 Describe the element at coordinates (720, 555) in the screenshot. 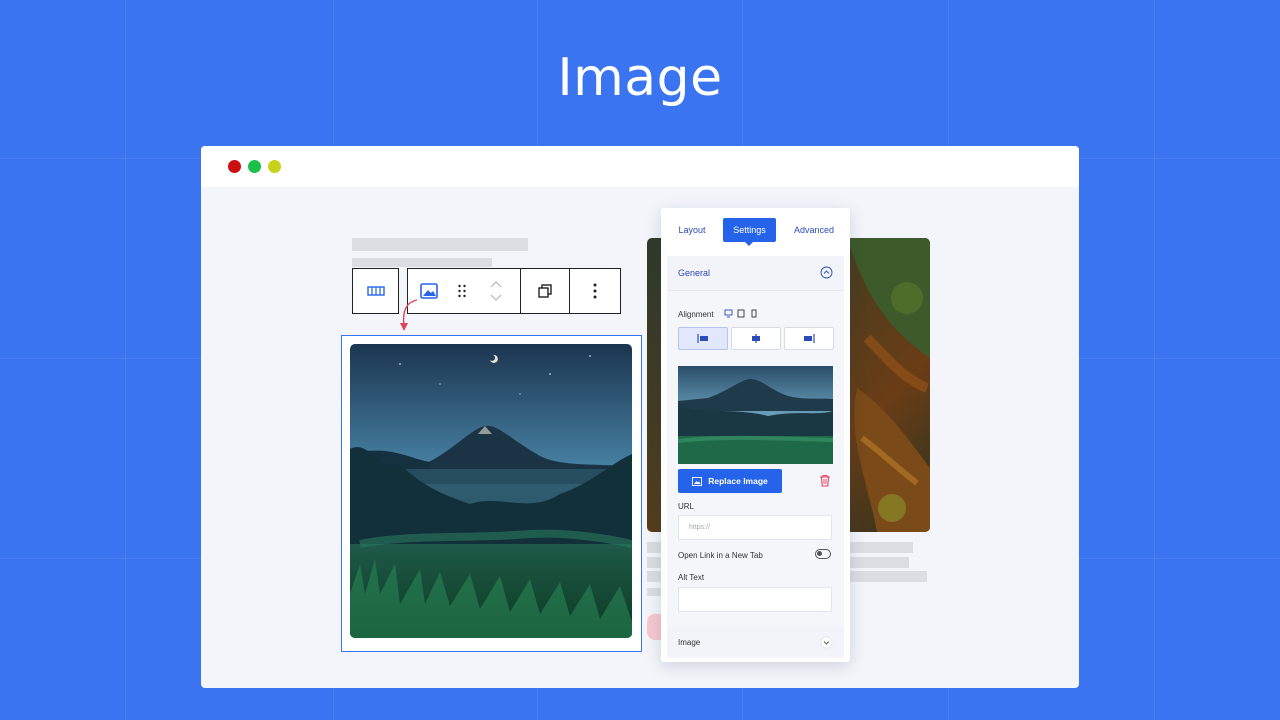

I see `new-tab-label: Open Link in a New Tab` at that location.